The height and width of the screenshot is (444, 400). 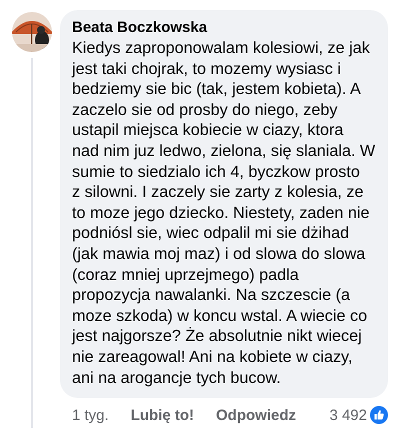 I want to click on reply-button: Odpowiedz, so click(x=256, y=415).